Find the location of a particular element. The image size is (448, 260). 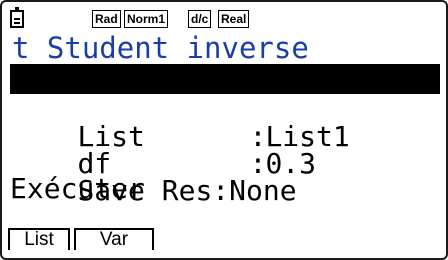

display-mode-badge: Norm1 is located at coordinates (146, 19).